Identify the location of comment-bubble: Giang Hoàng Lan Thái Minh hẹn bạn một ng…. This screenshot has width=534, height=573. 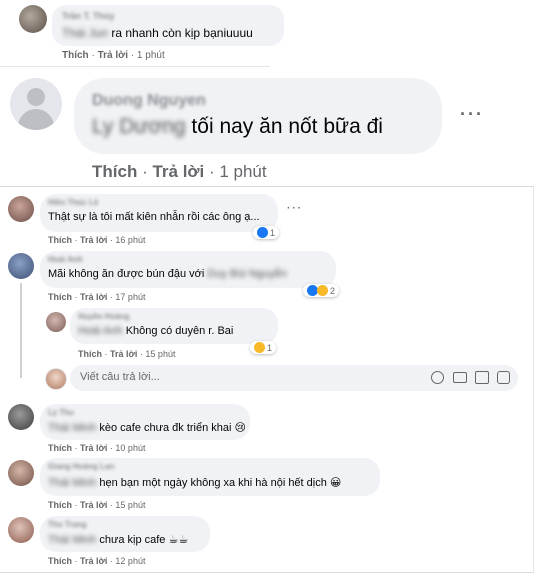
(210, 477).